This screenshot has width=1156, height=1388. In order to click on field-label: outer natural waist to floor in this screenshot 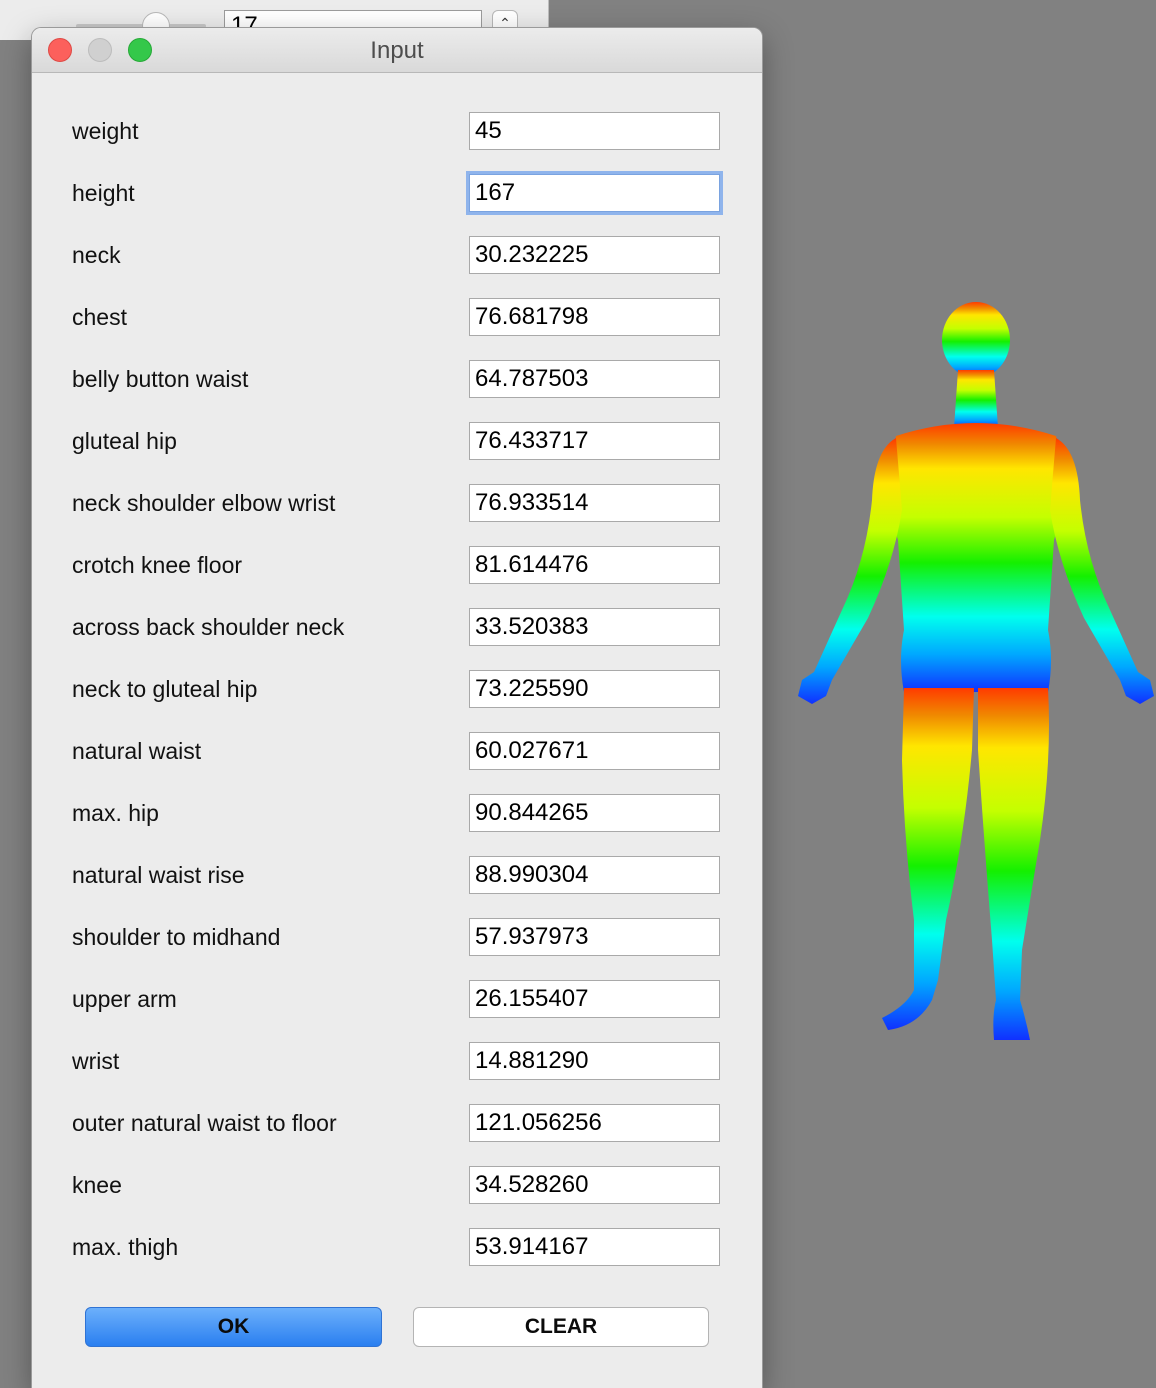, I will do `click(204, 1123)`.